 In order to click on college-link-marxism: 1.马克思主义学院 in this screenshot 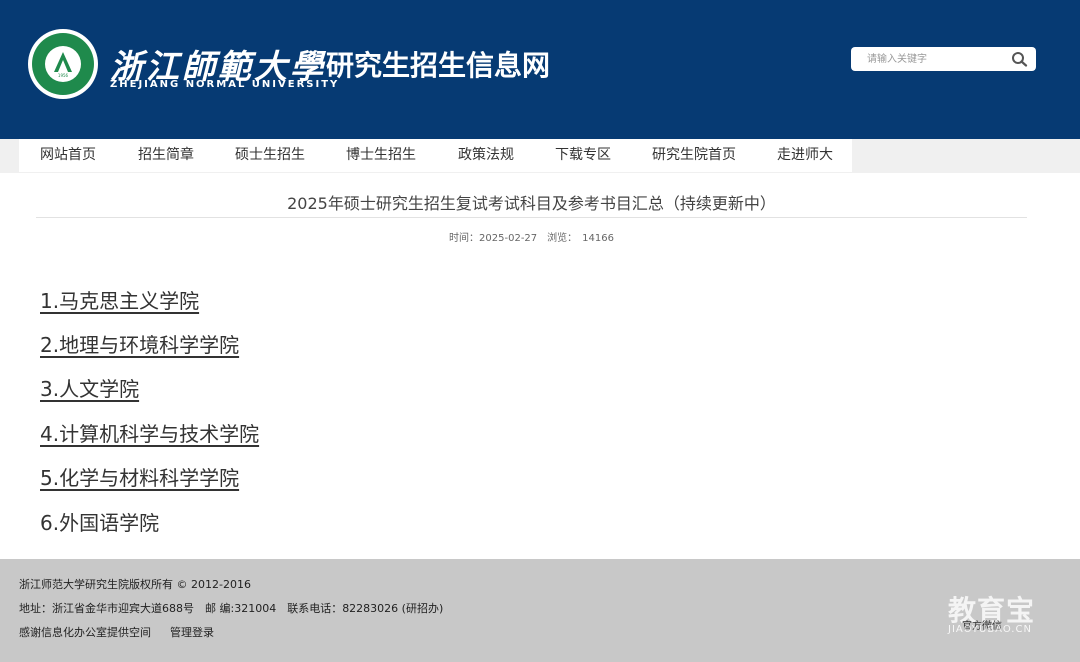, I will do `click(119, 299)`.